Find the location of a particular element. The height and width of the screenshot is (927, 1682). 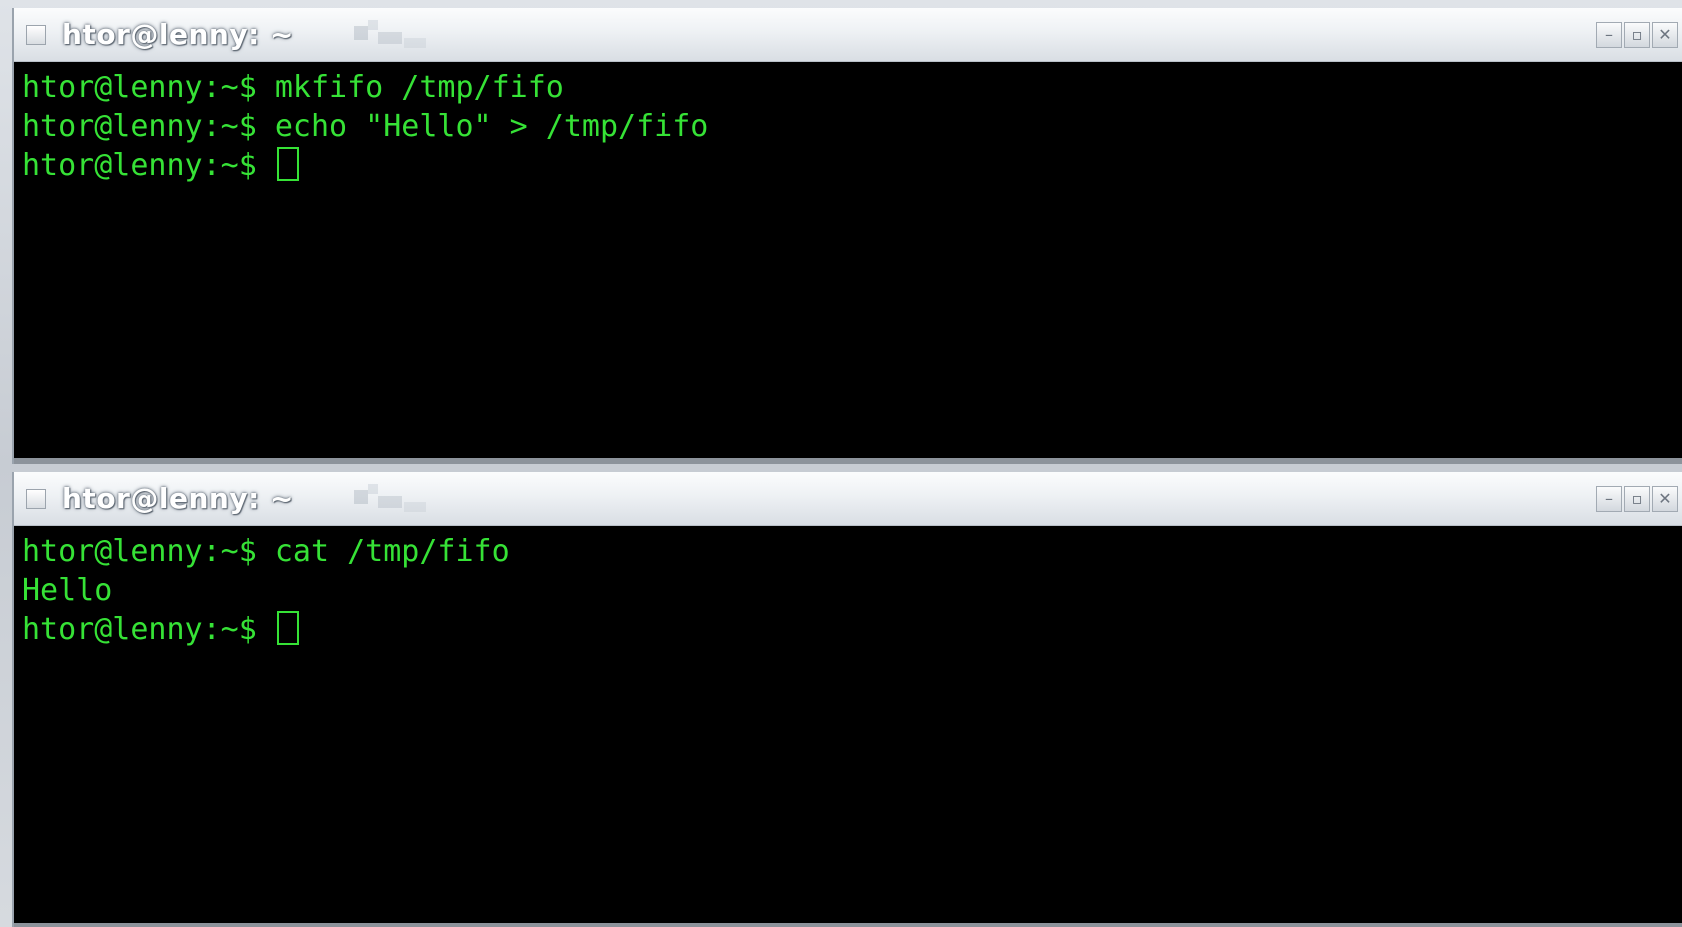

terminal-line: htor@lenny:~$ echo "Hello" > /tmp/fifo is located at coordinates (365, 126).